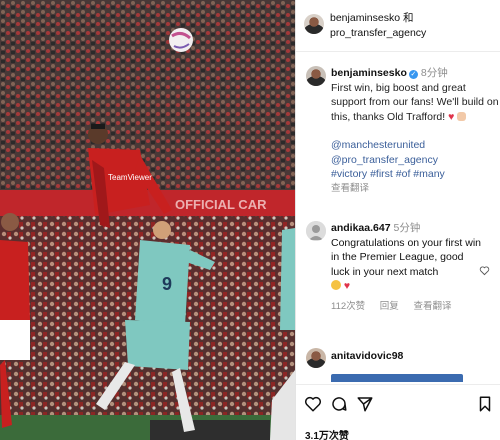  I want to click on comment-time: 5分钟, so click(407, 228).